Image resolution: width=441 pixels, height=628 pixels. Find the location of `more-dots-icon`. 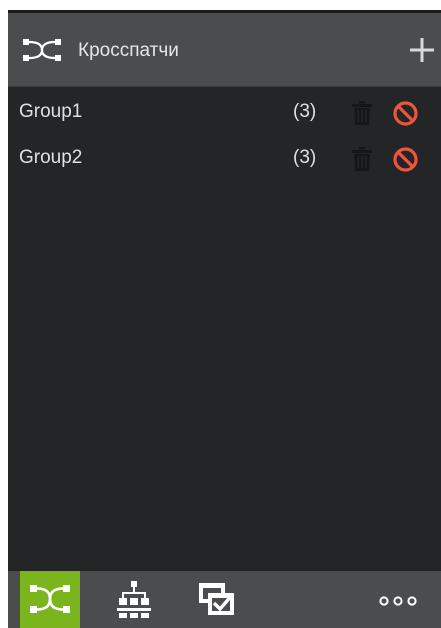

more-dots-icon is located at coordinates (398, 601).